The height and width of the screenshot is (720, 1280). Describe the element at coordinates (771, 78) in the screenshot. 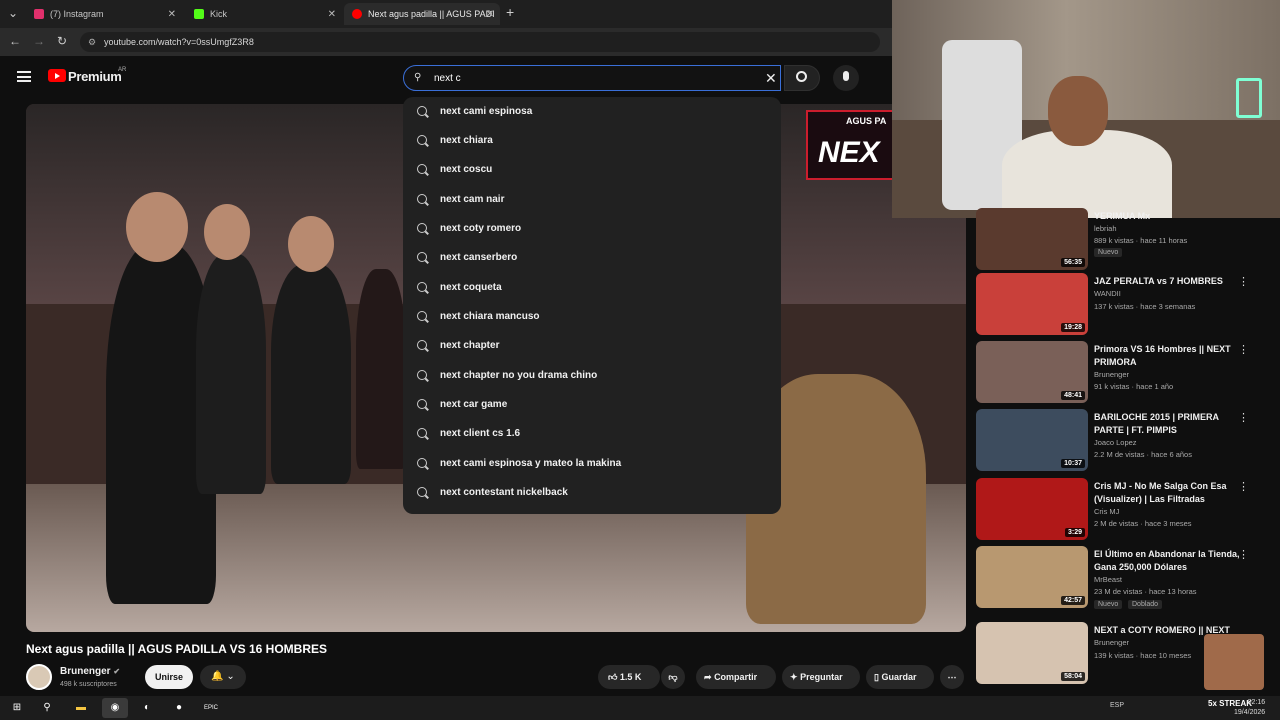

I see `clear-search-icon: ✕` at that location.